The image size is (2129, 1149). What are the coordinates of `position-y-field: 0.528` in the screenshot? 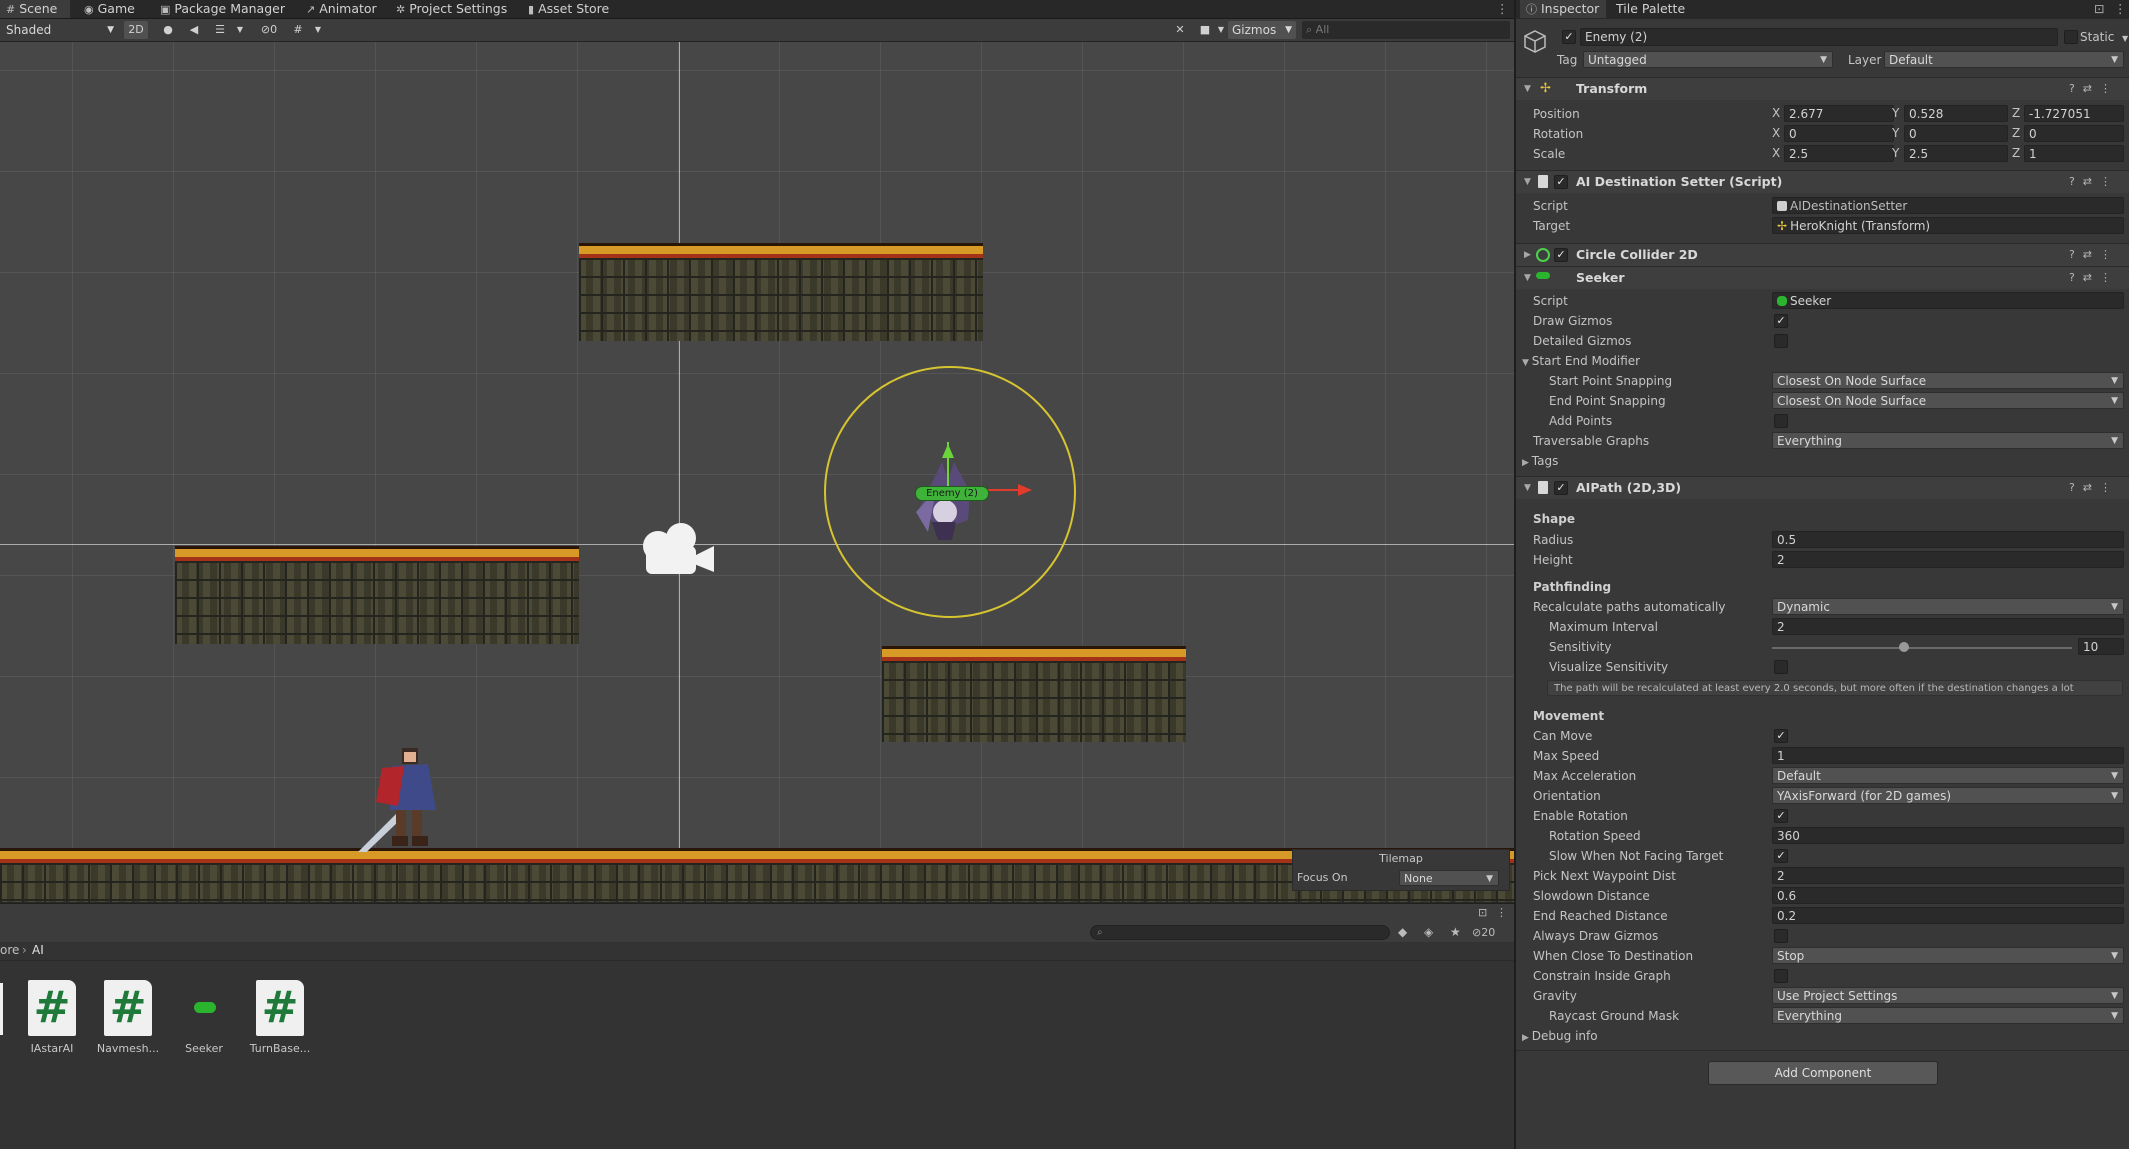 It's located at (1956, 113).